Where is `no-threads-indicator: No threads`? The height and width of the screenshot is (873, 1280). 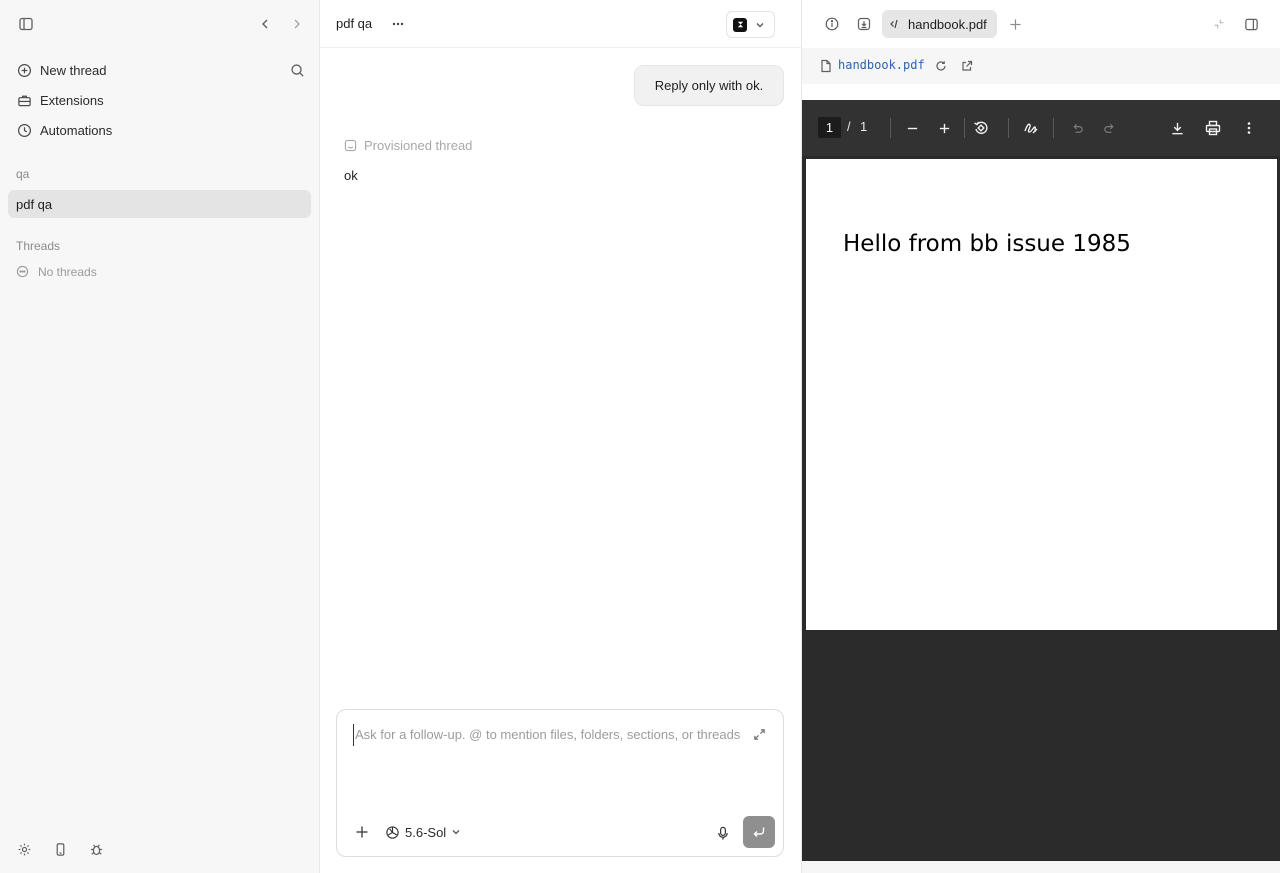
no-threads-indicator: No threads is located at coordinates (56, 272).